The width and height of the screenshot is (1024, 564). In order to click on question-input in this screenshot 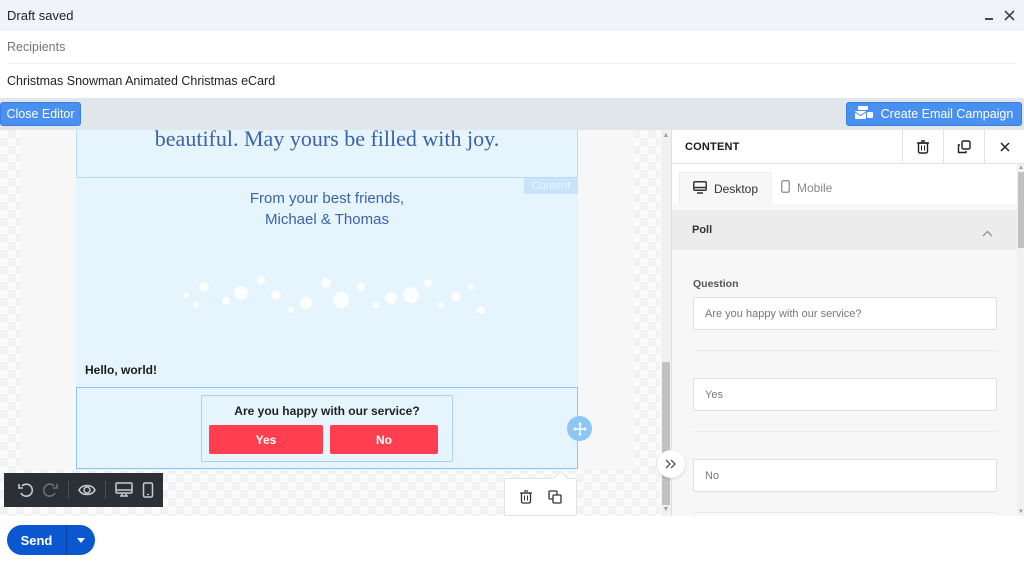, I will do `click(845, 313)`.